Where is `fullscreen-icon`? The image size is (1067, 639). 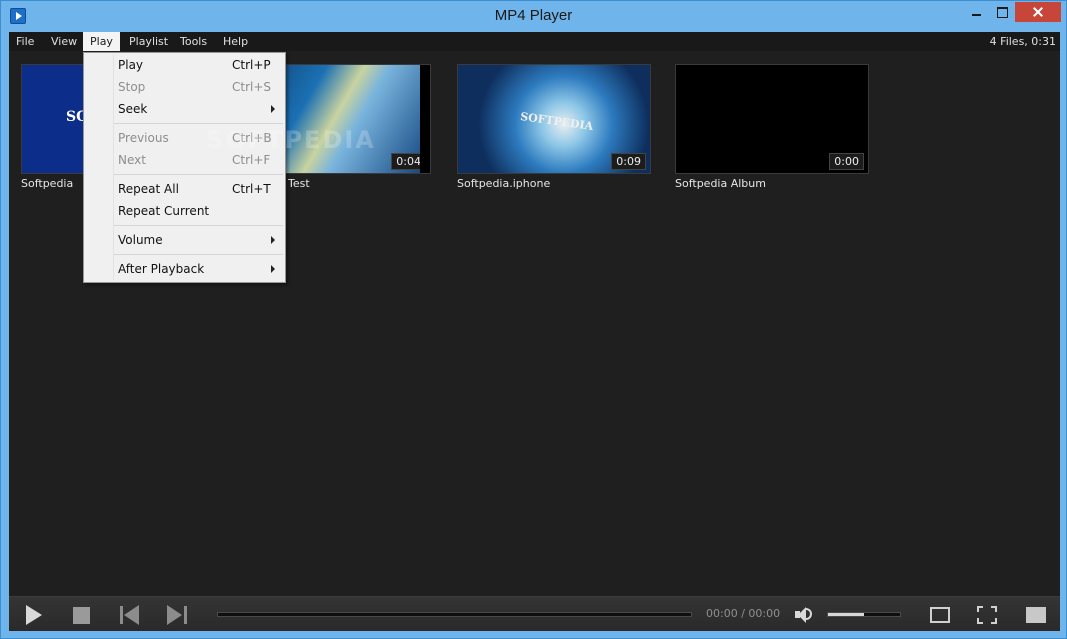 fullscreen-icon is located at coordinates (987, 615).